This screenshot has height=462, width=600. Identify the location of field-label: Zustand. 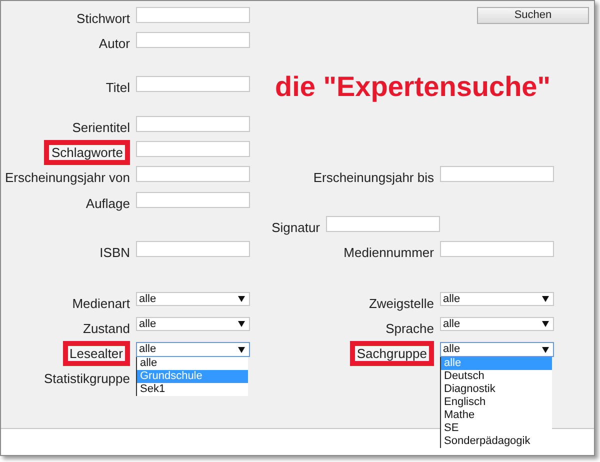
(106, 328).